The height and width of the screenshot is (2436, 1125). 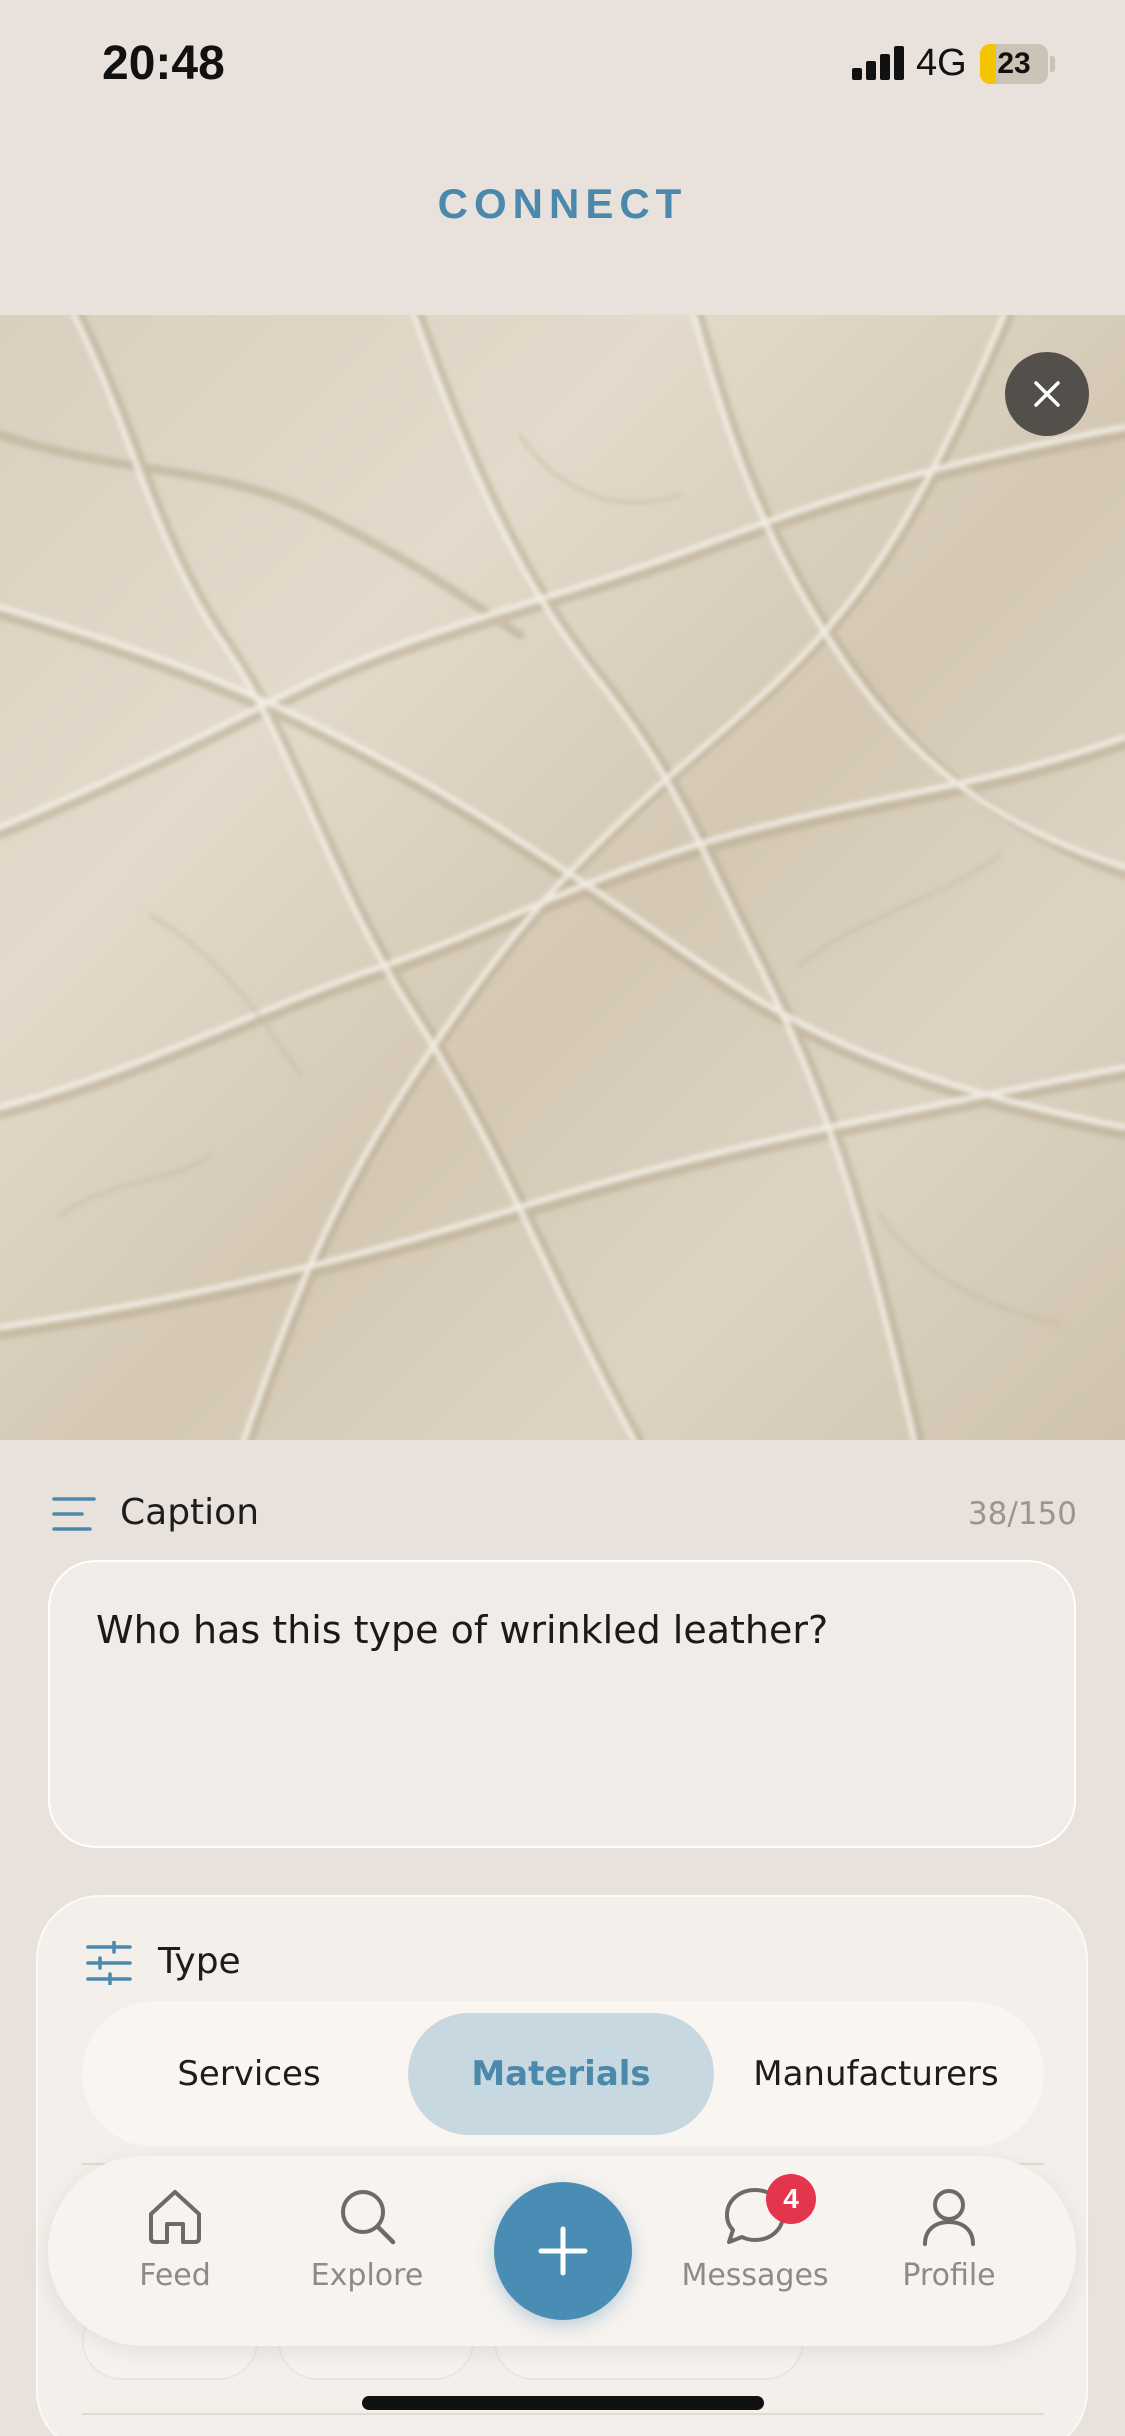 I want to click on home-indicator, so click(x=563, y=2403).